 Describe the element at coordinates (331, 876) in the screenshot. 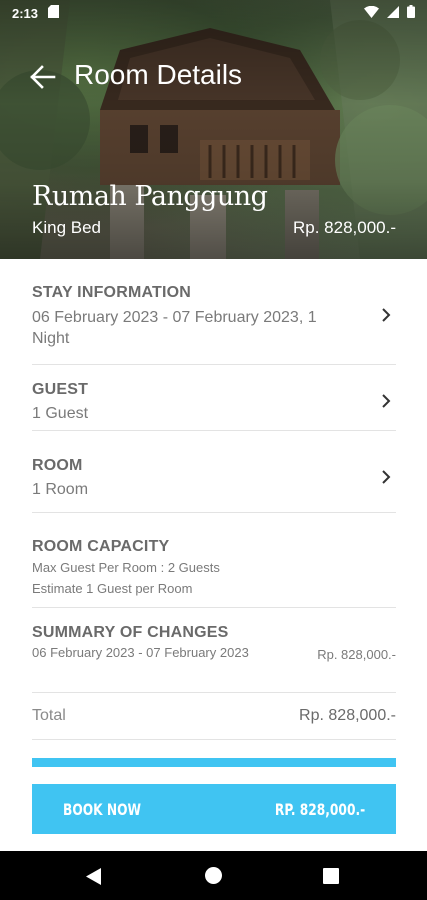

I see `nav-recents-icon` at that location.